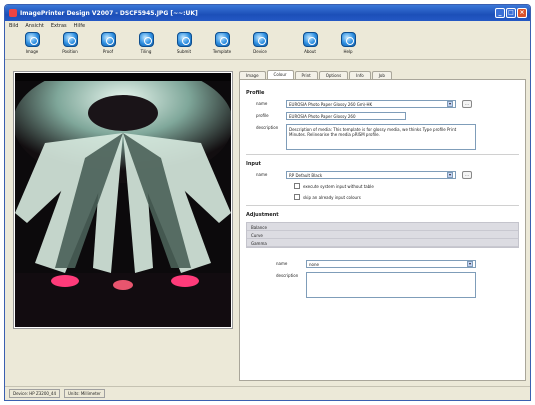 The width and height of the screenshot is (535, 405). Describe the element at coordinates (282, 263) in the screenshot. I see `adjustment-name-label: name` at that location.